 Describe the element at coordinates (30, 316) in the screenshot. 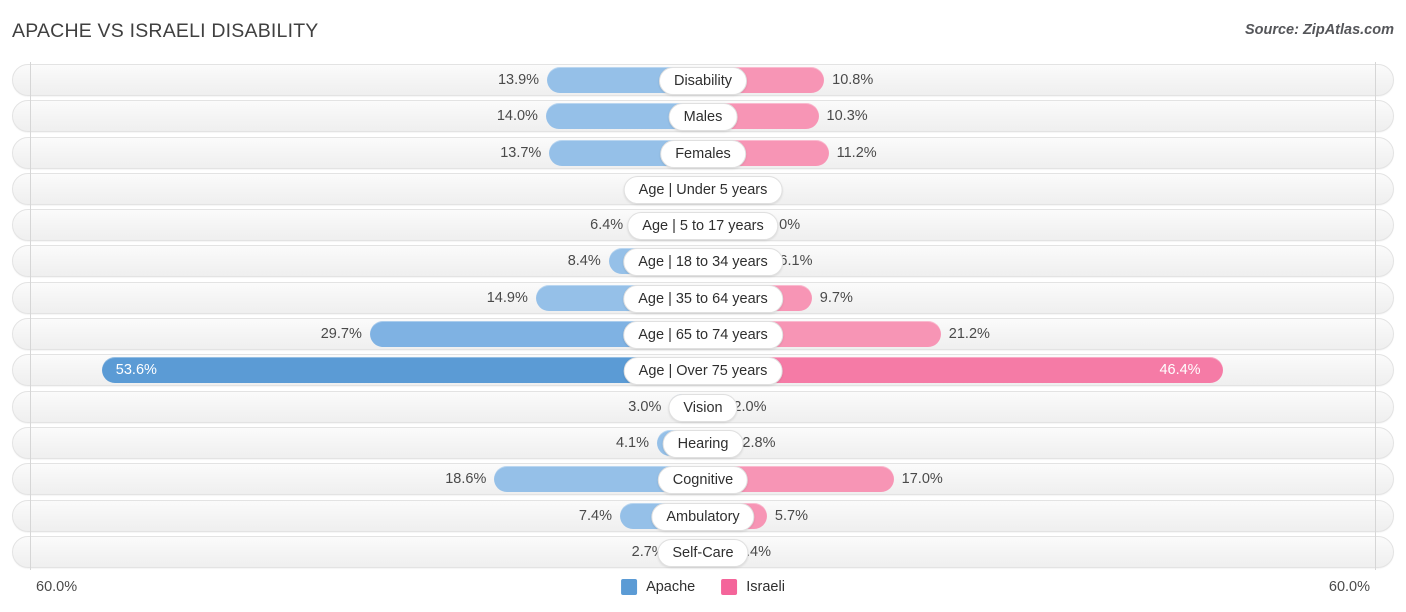

I see `axis-line-left` at that location.